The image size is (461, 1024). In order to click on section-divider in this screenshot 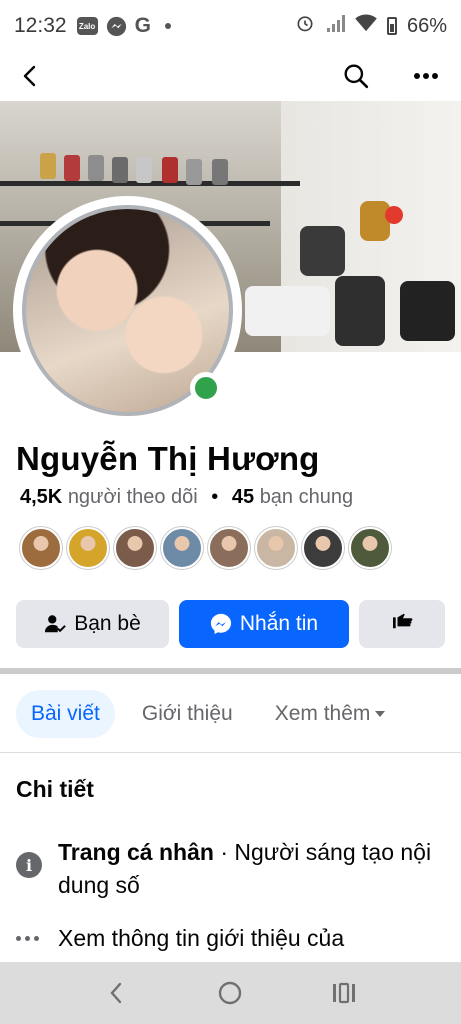, I will do `click(230, 671)`.